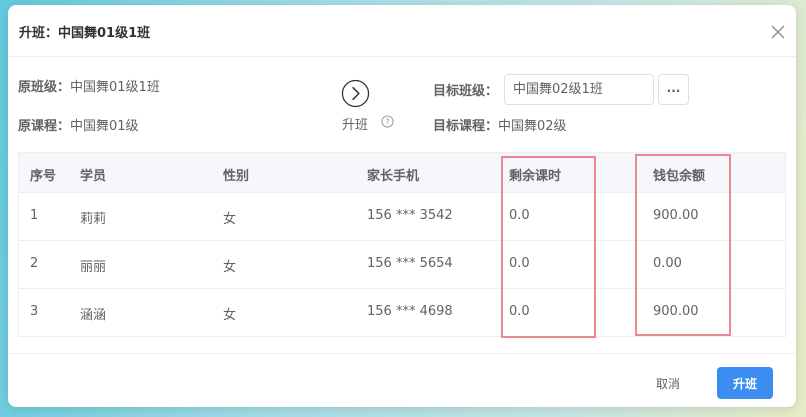 This screenshot has height=417, width=806. Describe the element at coordinates (355, 125) in the screenshot. I see `promote-label: 升班` at that location.